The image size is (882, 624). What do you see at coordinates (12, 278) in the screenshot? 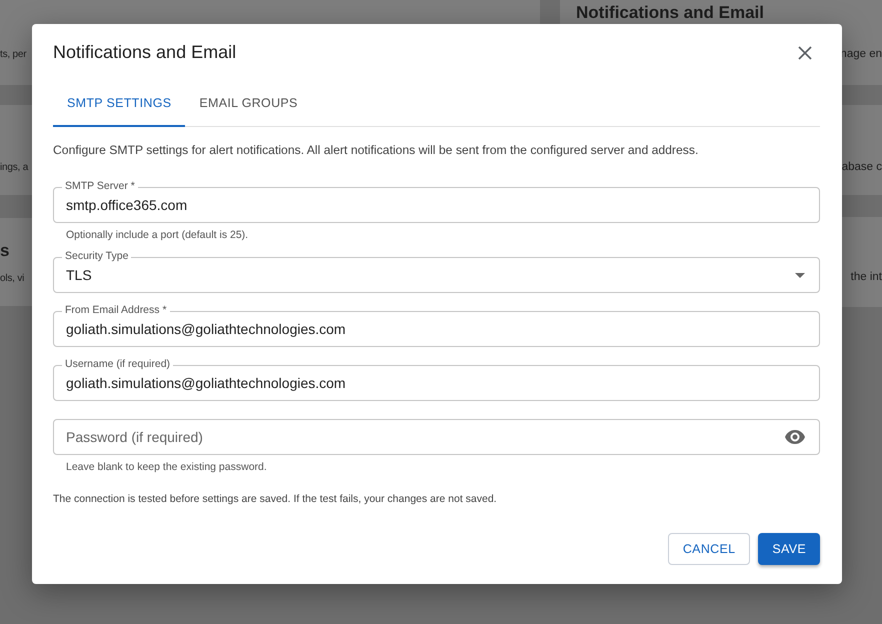
I see `card-text: ols, vi` at bounding box center [12, 278].